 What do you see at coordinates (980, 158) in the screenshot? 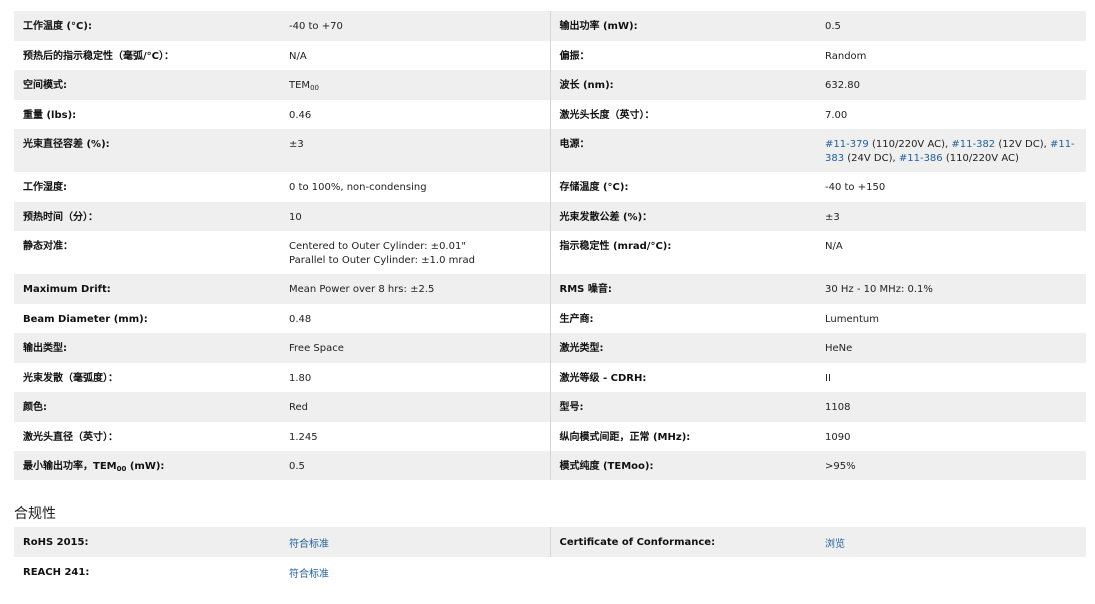
I see `power-supply-text: (110/220V AC)` at bounding box center [980, 158].